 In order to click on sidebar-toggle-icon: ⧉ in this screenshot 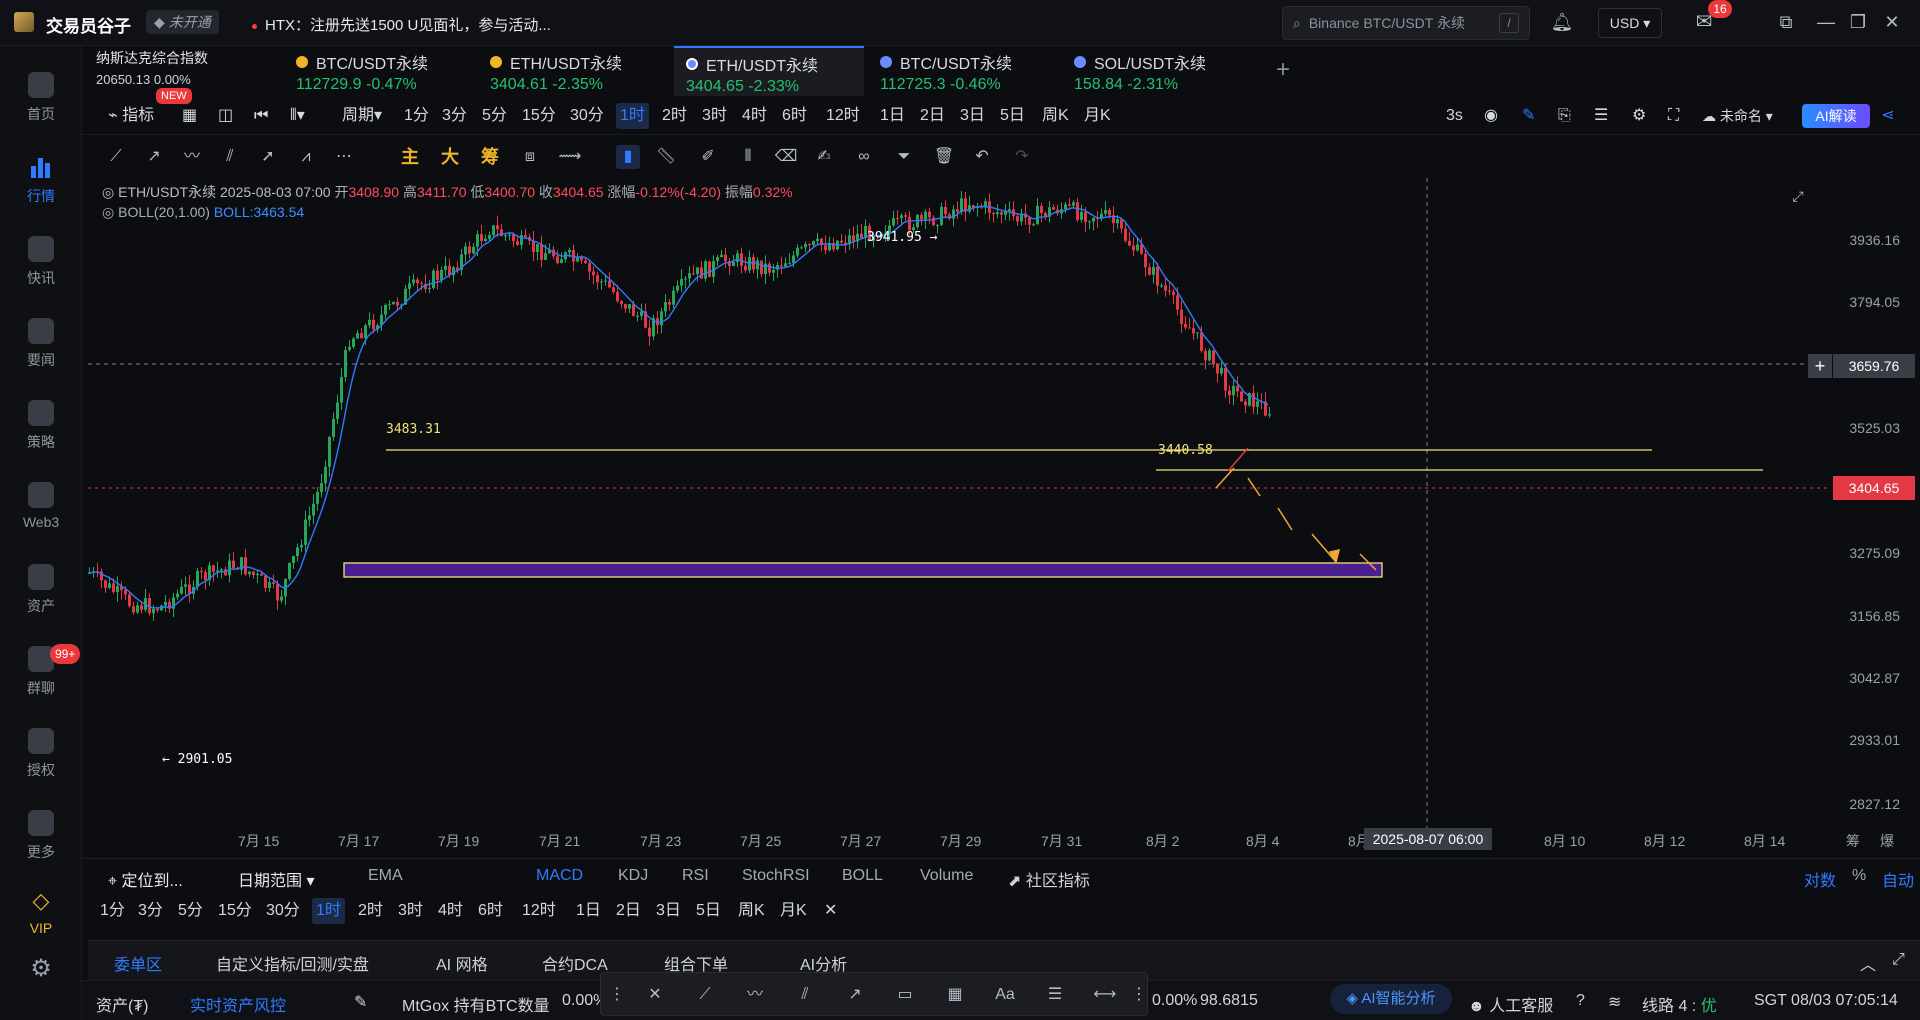, I will do `click(1786, 22)`.